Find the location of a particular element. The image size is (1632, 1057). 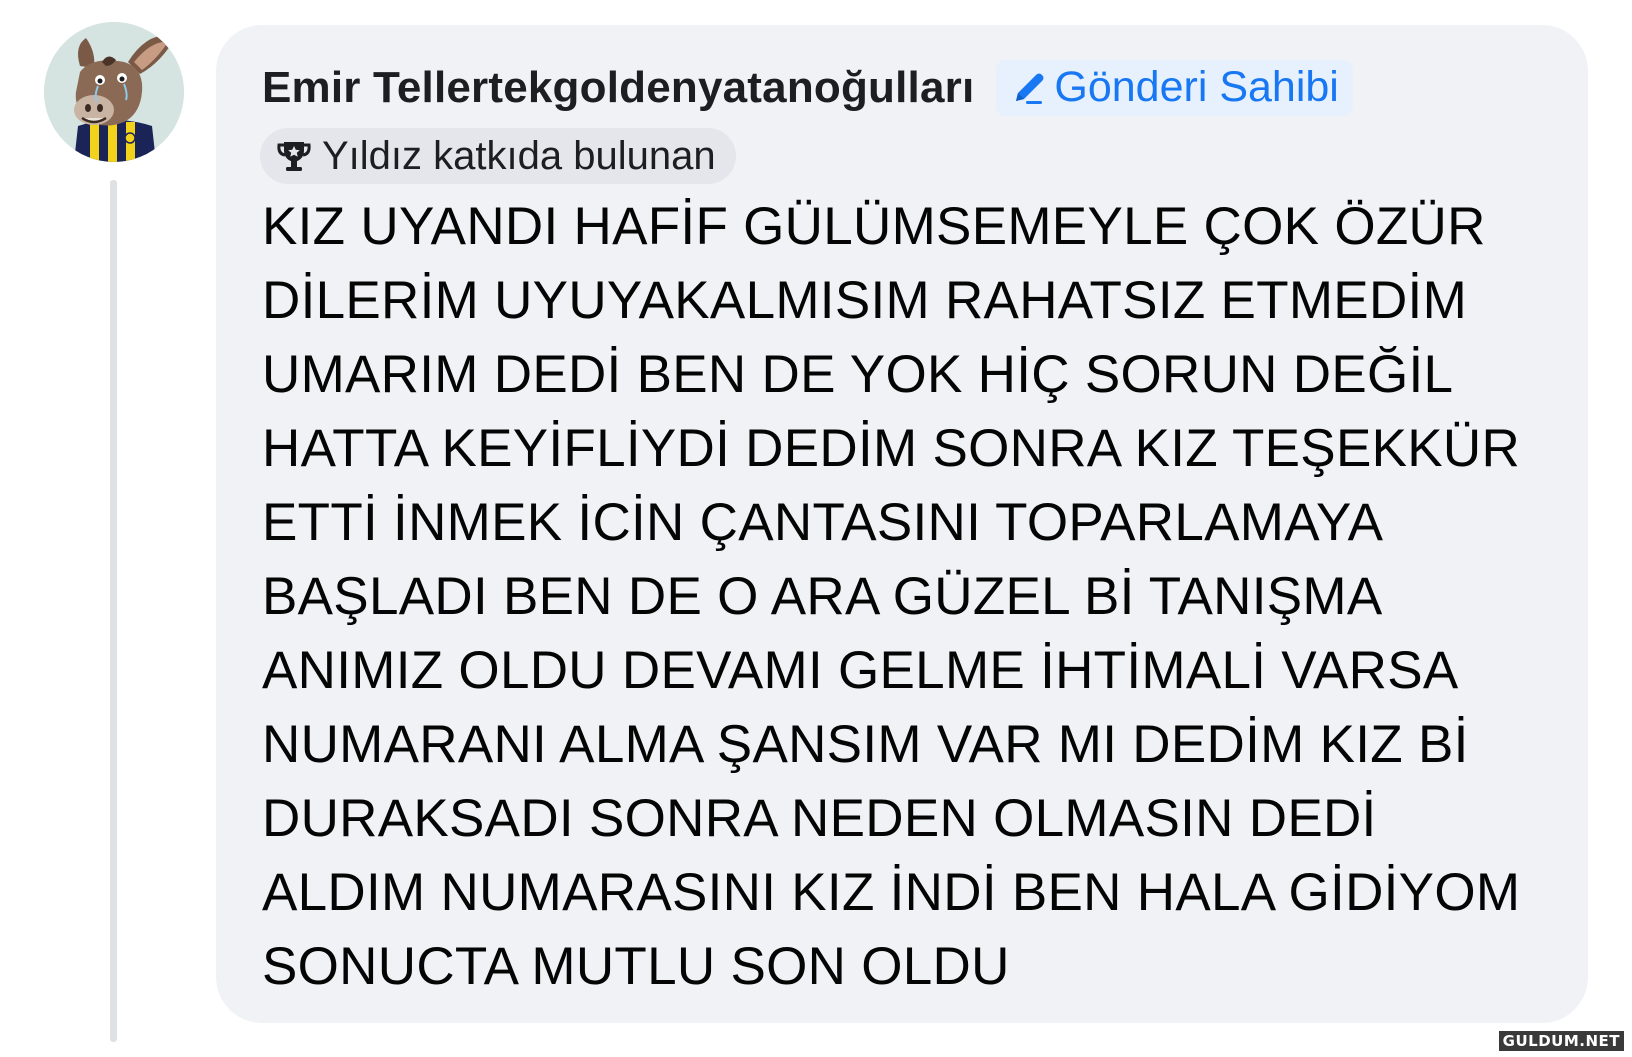

comment-text-line: ANIMIZ OLDU DEVAMI GELME İHTİMALİ VARSA is located at coordinates (860, 670).